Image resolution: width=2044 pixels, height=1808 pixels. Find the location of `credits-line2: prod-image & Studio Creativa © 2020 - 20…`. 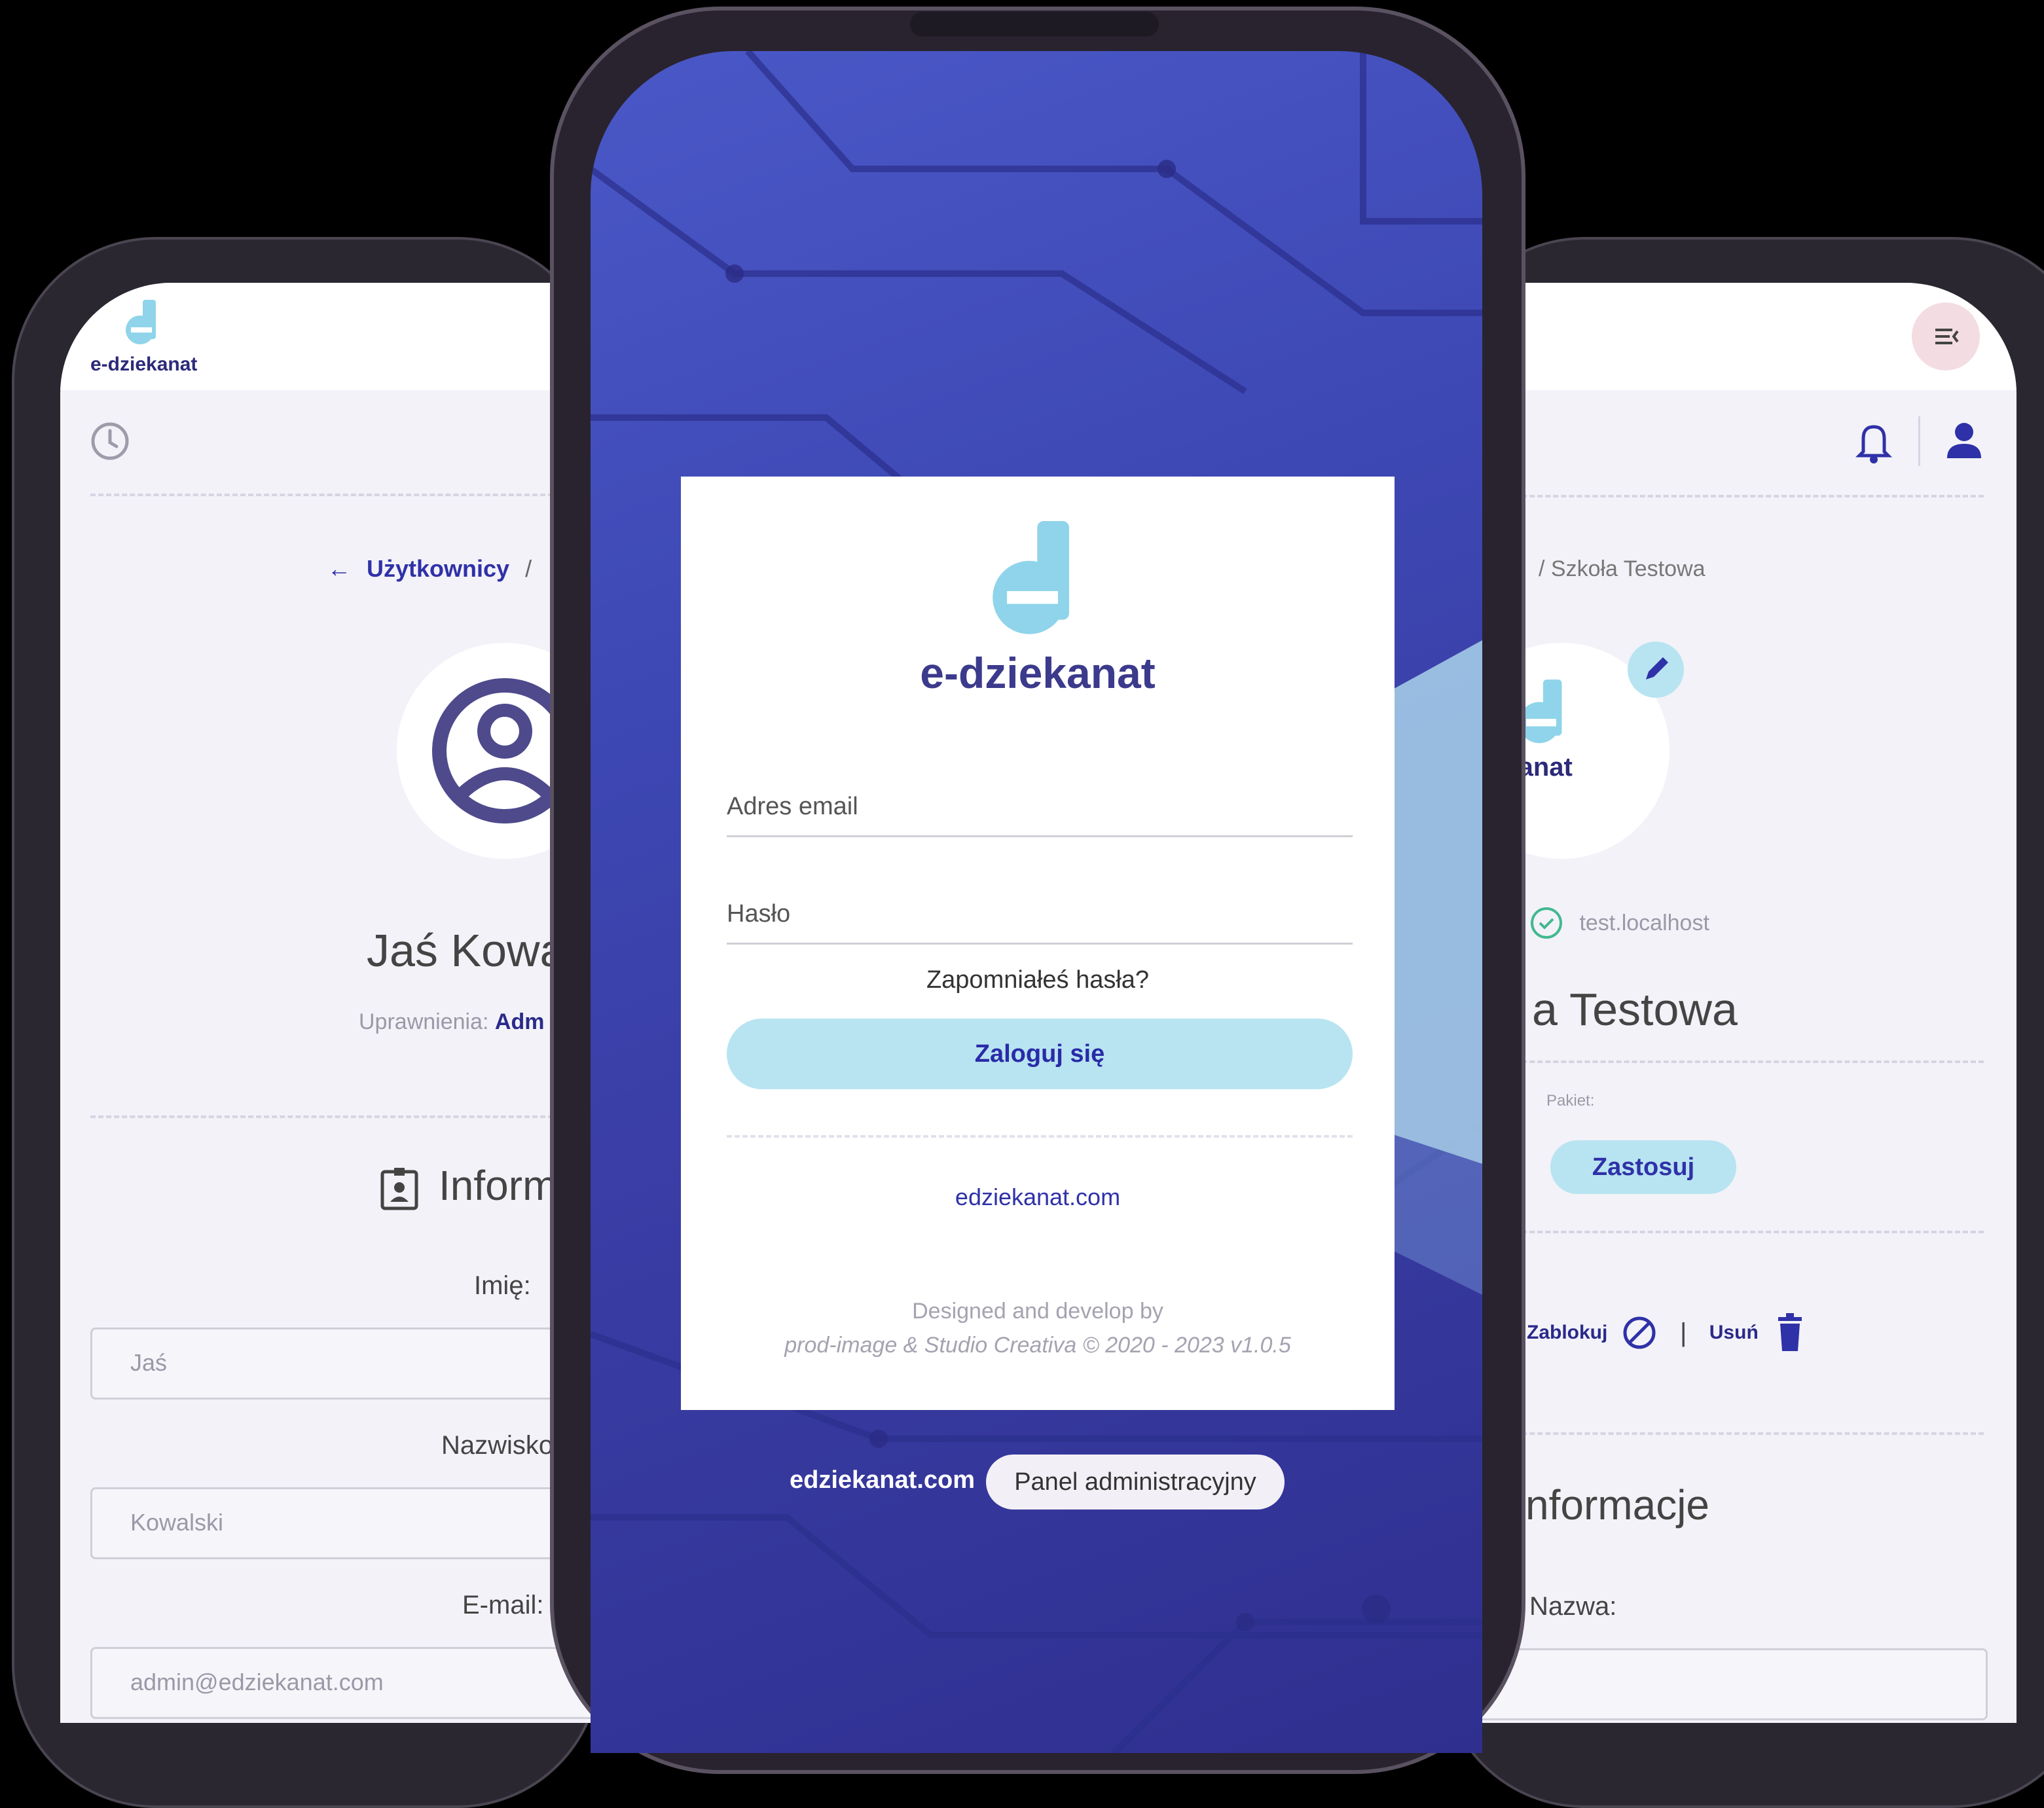

credits-line2: prod-image & Studio Creativa © 2020 - 20… is located at coordinates (1038, 1345).